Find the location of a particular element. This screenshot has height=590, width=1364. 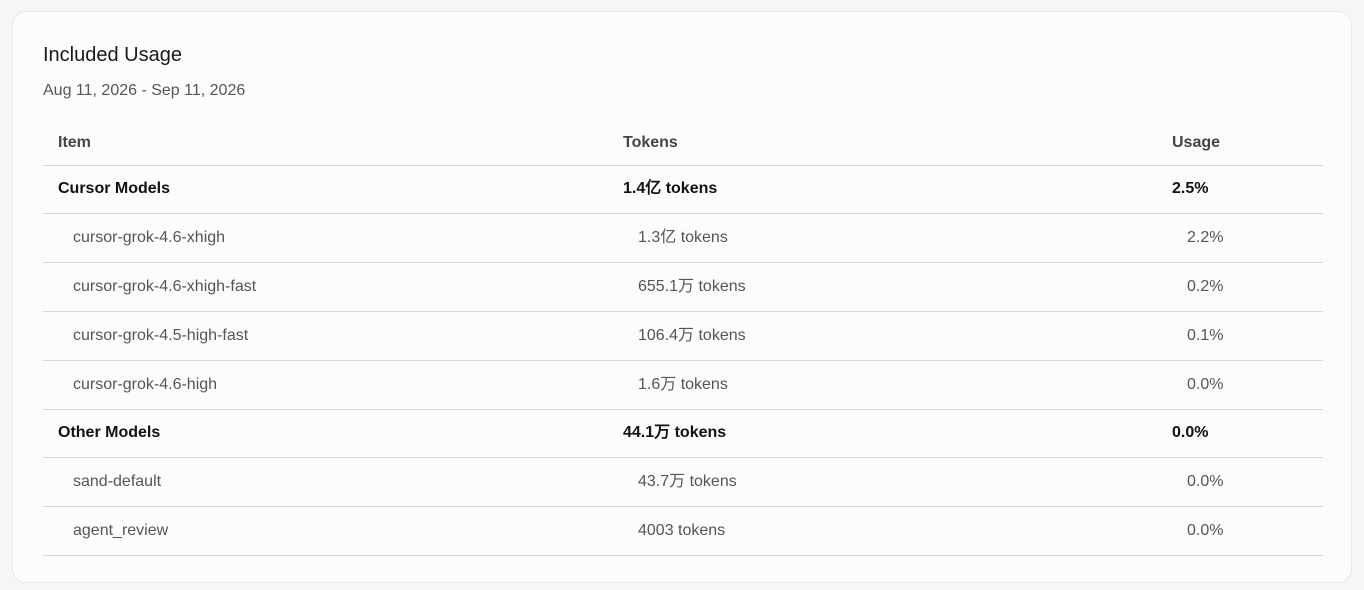

table-row: sand-default 43.7万 tokens 0.0% is located at coordinates (683, 482).